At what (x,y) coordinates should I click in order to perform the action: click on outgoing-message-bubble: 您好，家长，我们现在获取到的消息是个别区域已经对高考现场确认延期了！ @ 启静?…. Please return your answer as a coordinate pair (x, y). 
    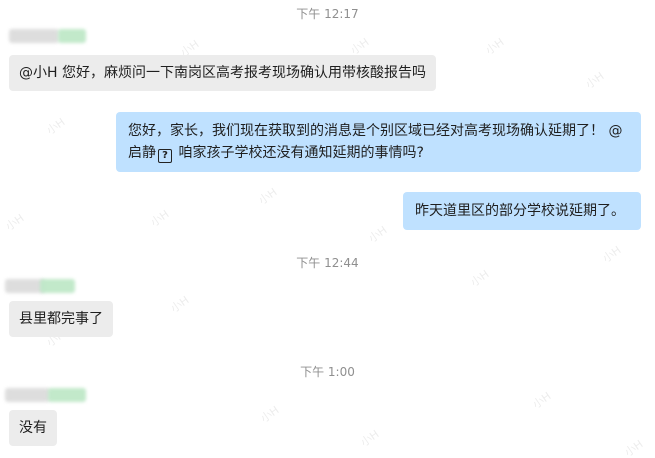
    Looking at the image, I should click on (378, 142).